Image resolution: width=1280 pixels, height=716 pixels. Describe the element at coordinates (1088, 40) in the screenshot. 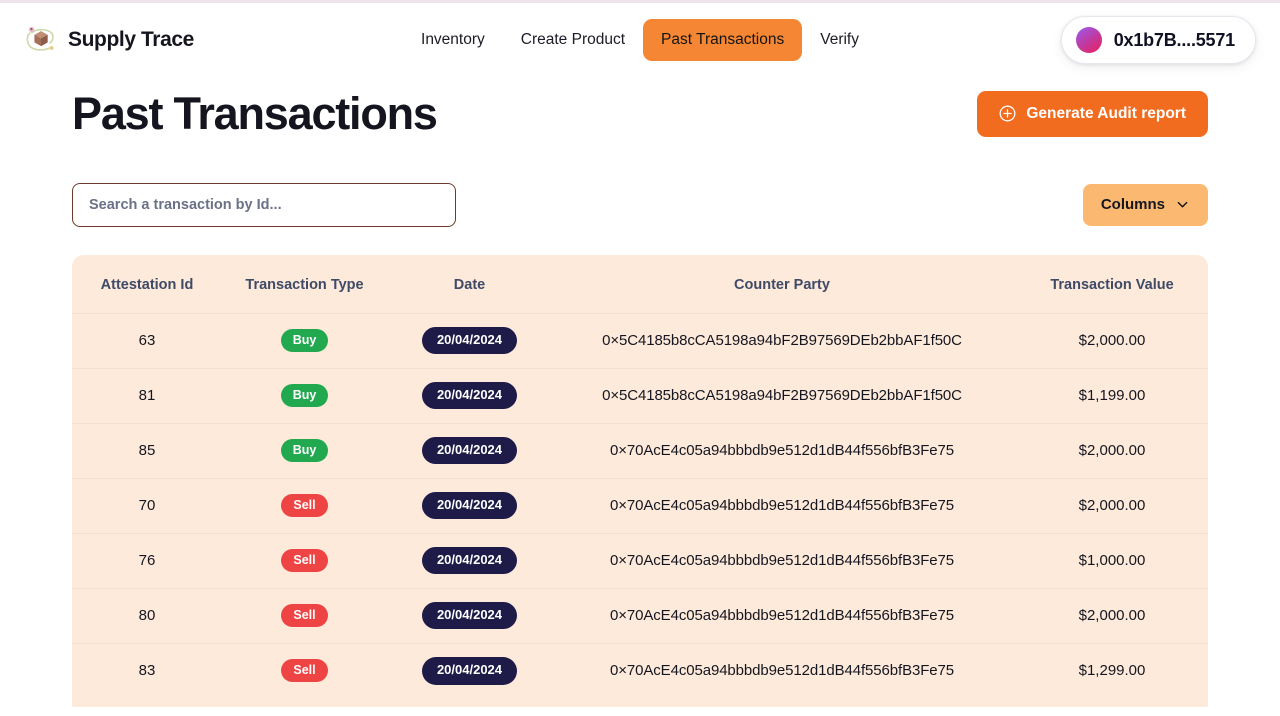

I see `wallet-avatar-icon` at that location.